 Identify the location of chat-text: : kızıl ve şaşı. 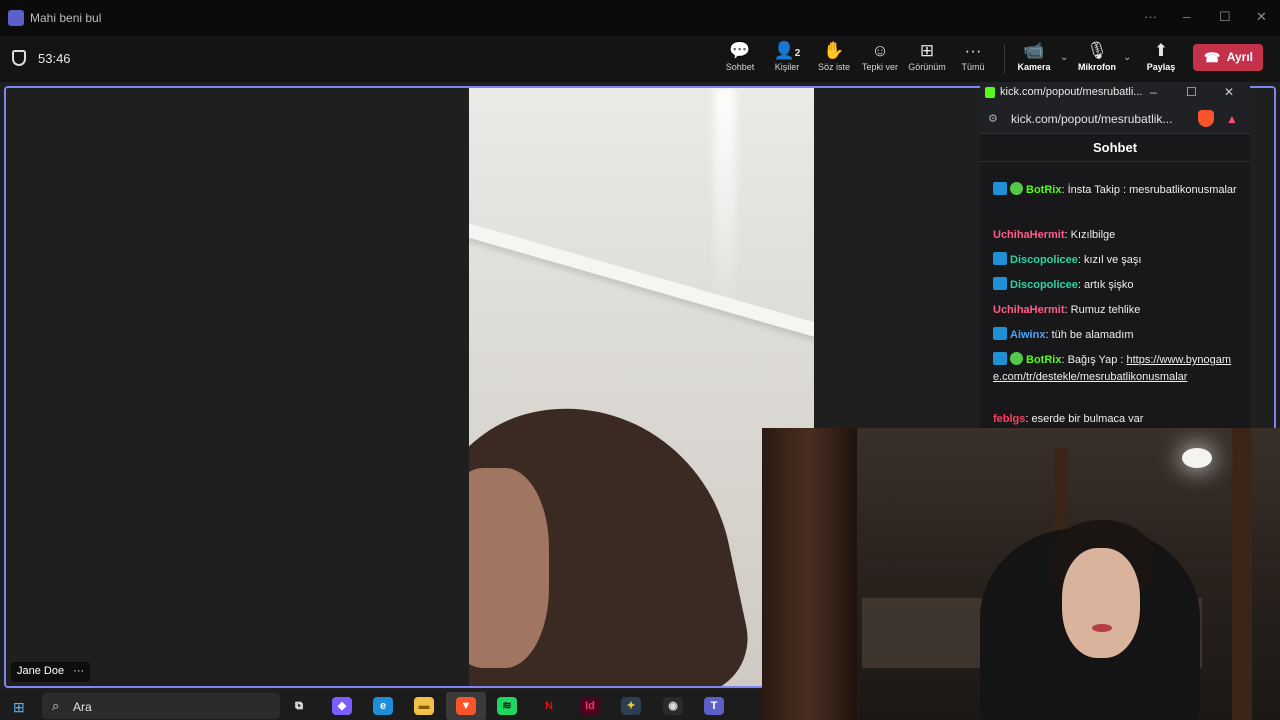
(1109, 260).